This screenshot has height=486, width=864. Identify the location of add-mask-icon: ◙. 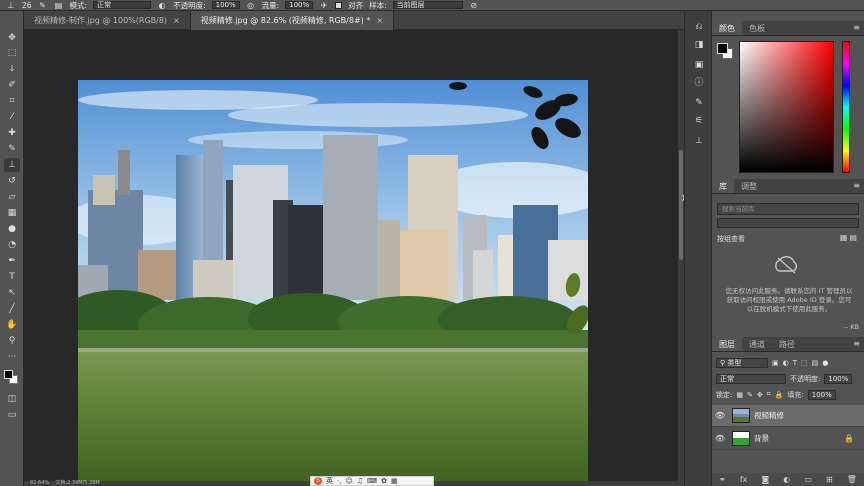
(765, 479).